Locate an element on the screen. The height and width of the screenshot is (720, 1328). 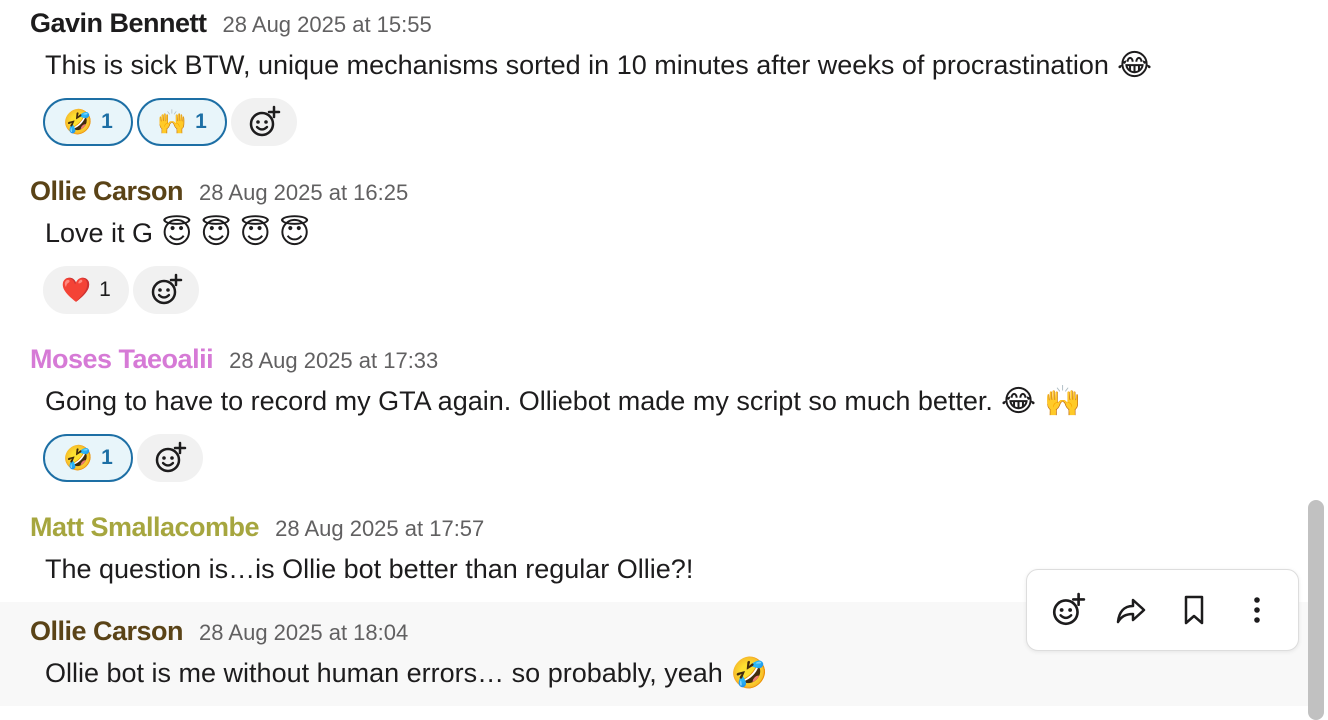
more-actions-button is located at coordinates (1257, 610).